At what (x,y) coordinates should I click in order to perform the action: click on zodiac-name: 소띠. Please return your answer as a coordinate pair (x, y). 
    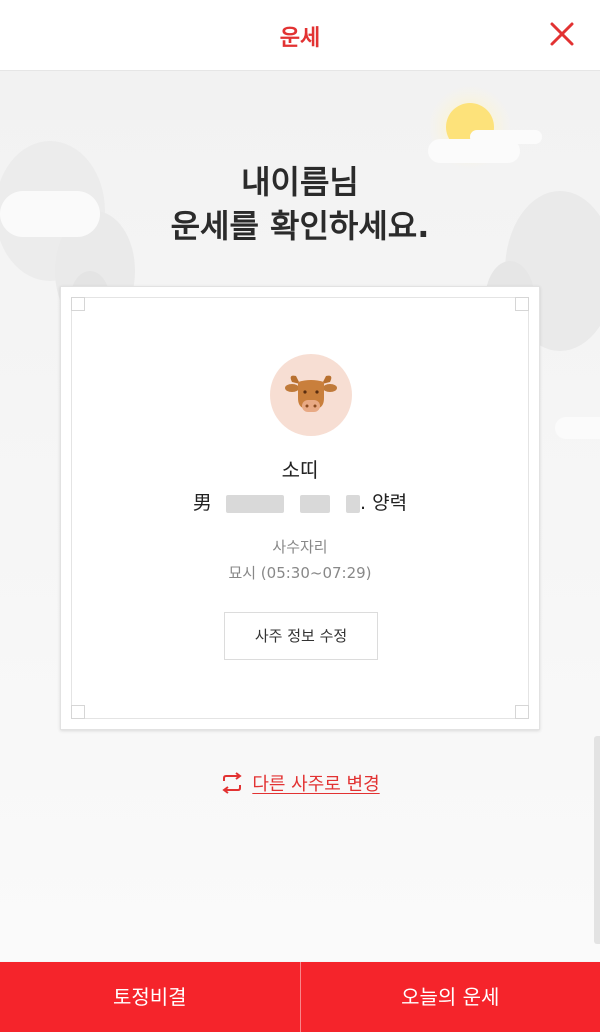
    Looking at the image, I should click on (300, 470).